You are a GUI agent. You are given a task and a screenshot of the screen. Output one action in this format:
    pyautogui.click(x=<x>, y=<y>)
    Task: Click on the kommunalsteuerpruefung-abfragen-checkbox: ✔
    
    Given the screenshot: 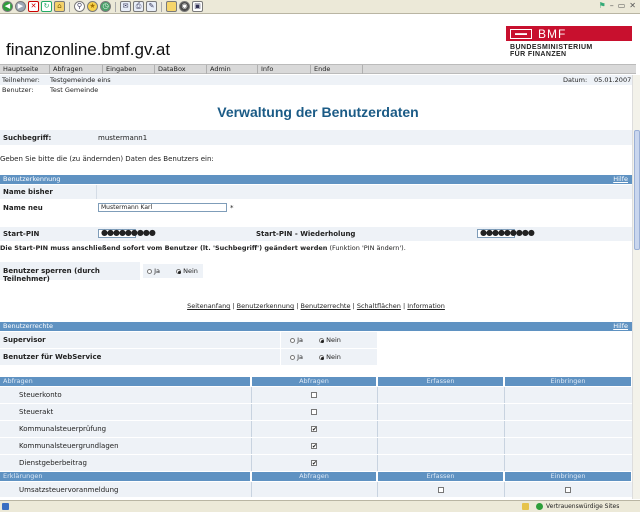 What is the action you would take?
    pyautogui.click(x=314, y=429)
    